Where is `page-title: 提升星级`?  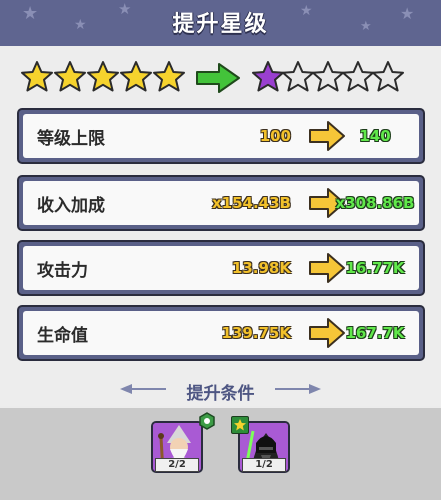 page-title: 提升星级 is located at coordinates (220, 24).